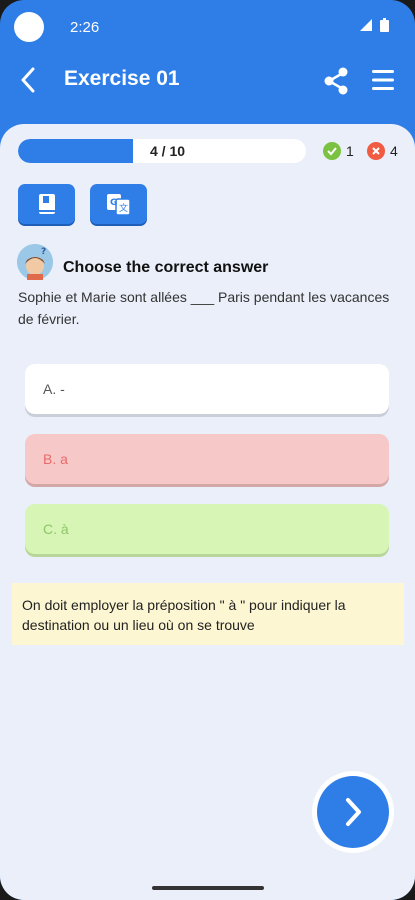 This screenshot has width=415, height=900. Describe the element at coordinates (76, 151) in the screenshot. I see `progress-fill` at that location.